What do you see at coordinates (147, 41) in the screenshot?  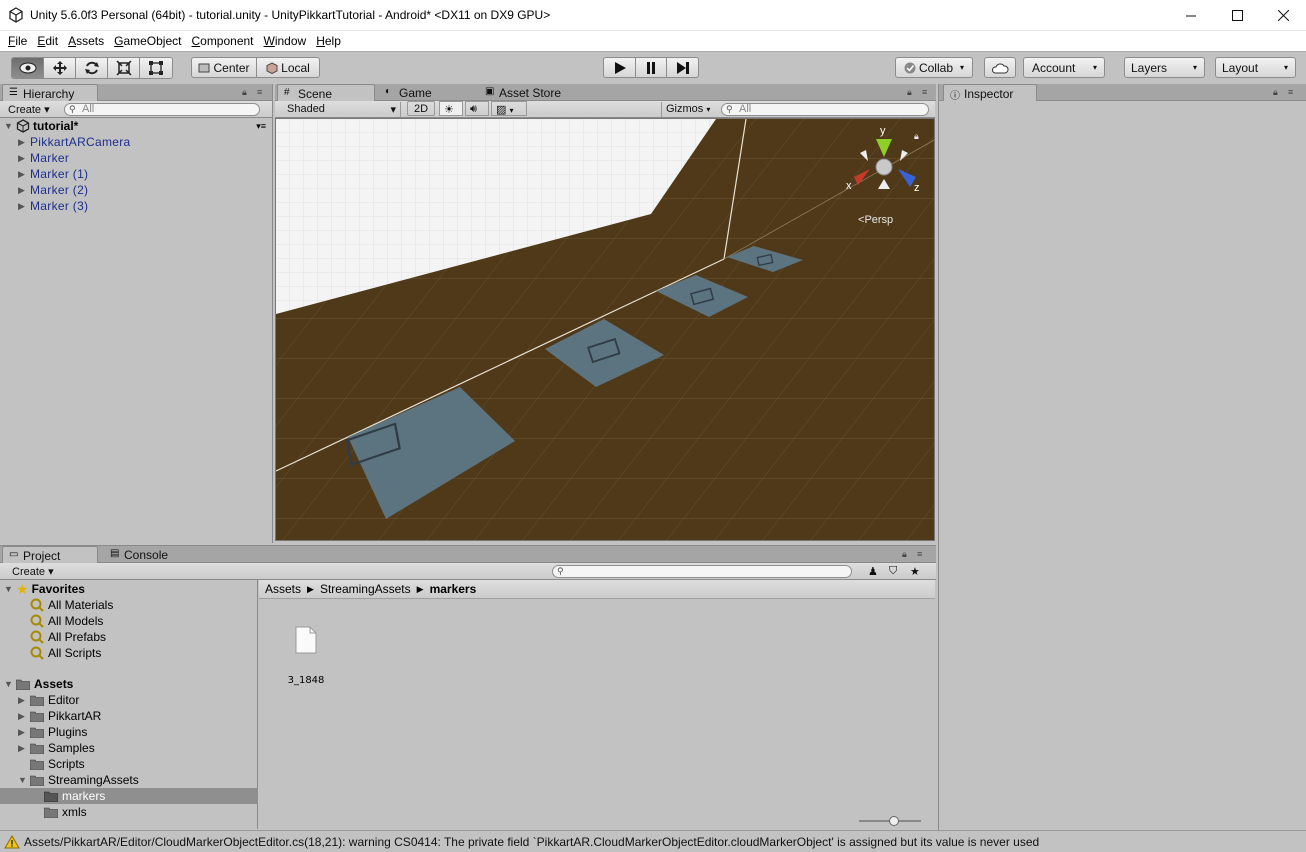 I see `menu-gameobject: GameObject` at bounding box center [147, 41].